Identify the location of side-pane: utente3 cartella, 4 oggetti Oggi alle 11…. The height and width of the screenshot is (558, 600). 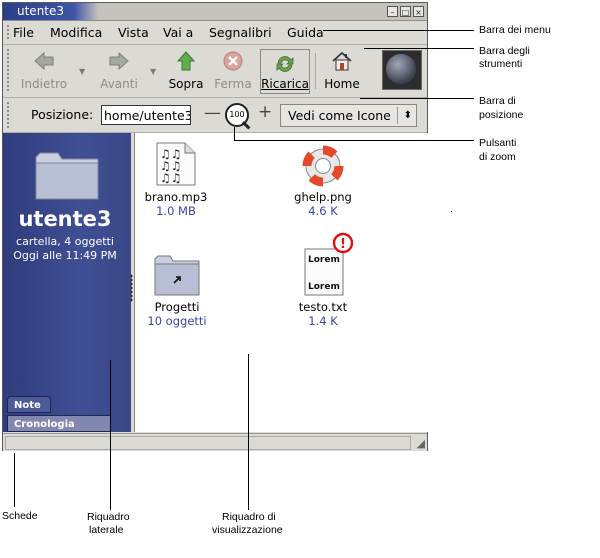
(67, 282).